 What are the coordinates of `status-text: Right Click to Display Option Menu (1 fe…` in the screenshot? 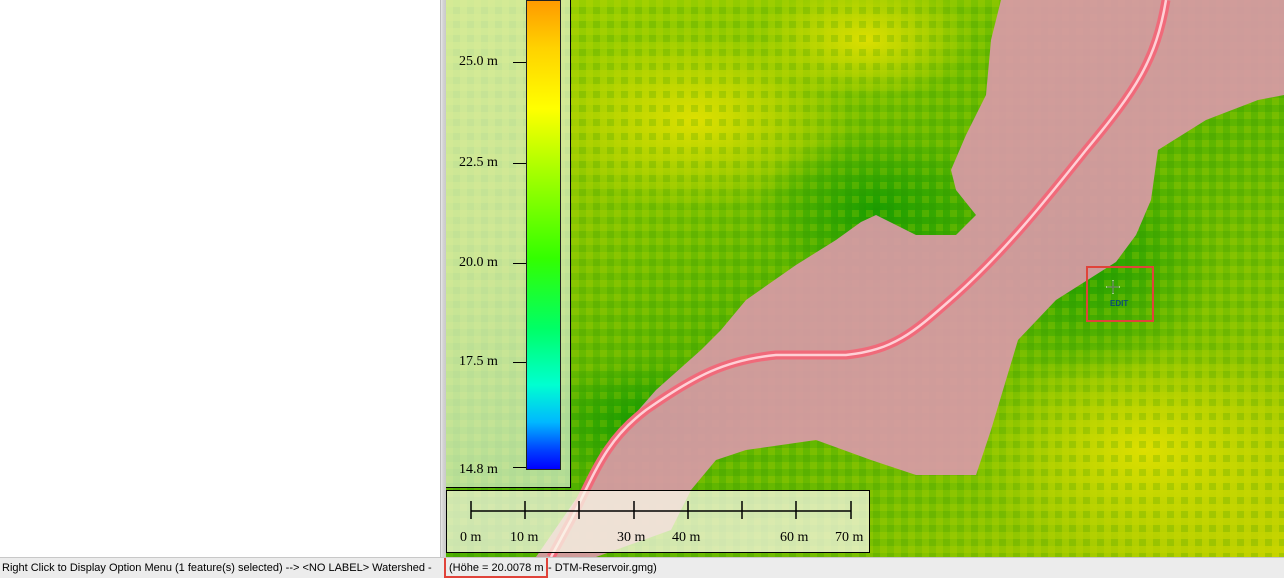 It's located at (217, 568).